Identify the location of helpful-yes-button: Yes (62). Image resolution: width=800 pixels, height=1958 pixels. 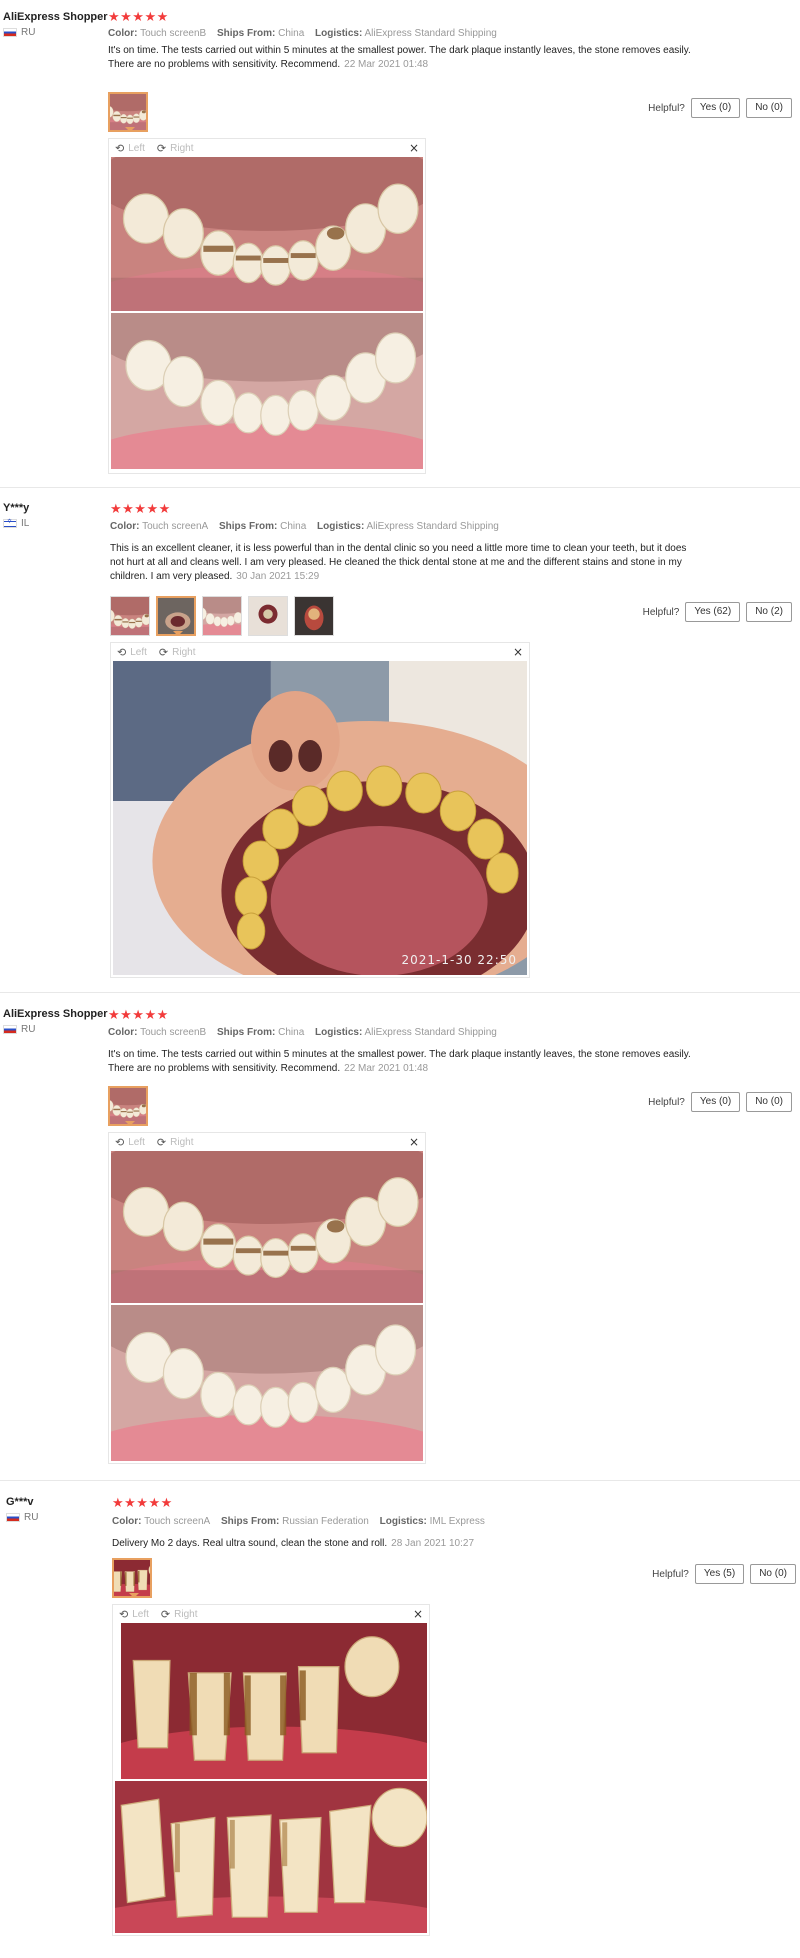
(713, 612).